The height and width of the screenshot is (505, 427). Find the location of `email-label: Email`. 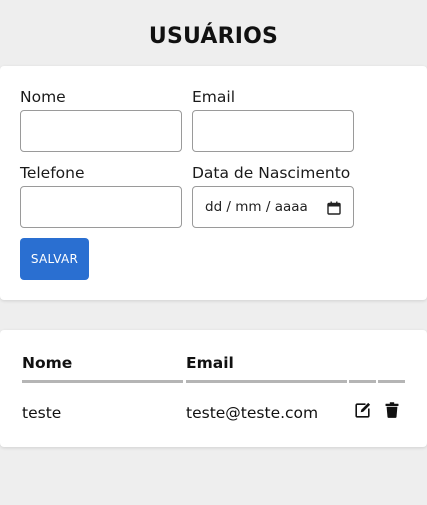

email-label: Email is located at coordinates (214, 97).